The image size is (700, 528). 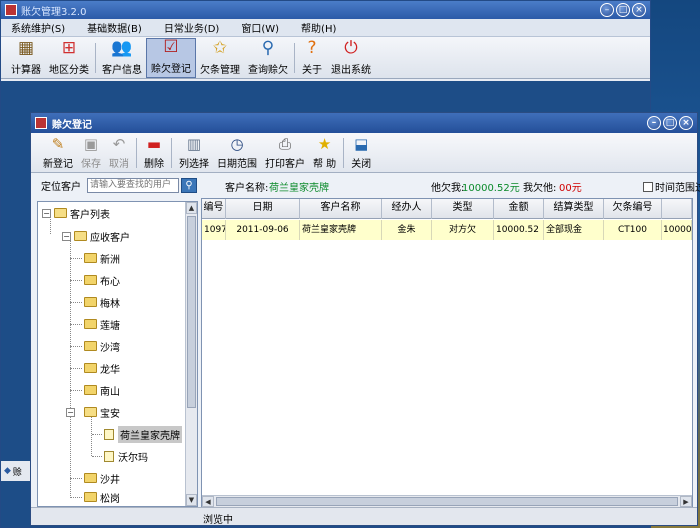 I want to click on menu-daily-business: 日常业务(D), so click(x=192, y=27).